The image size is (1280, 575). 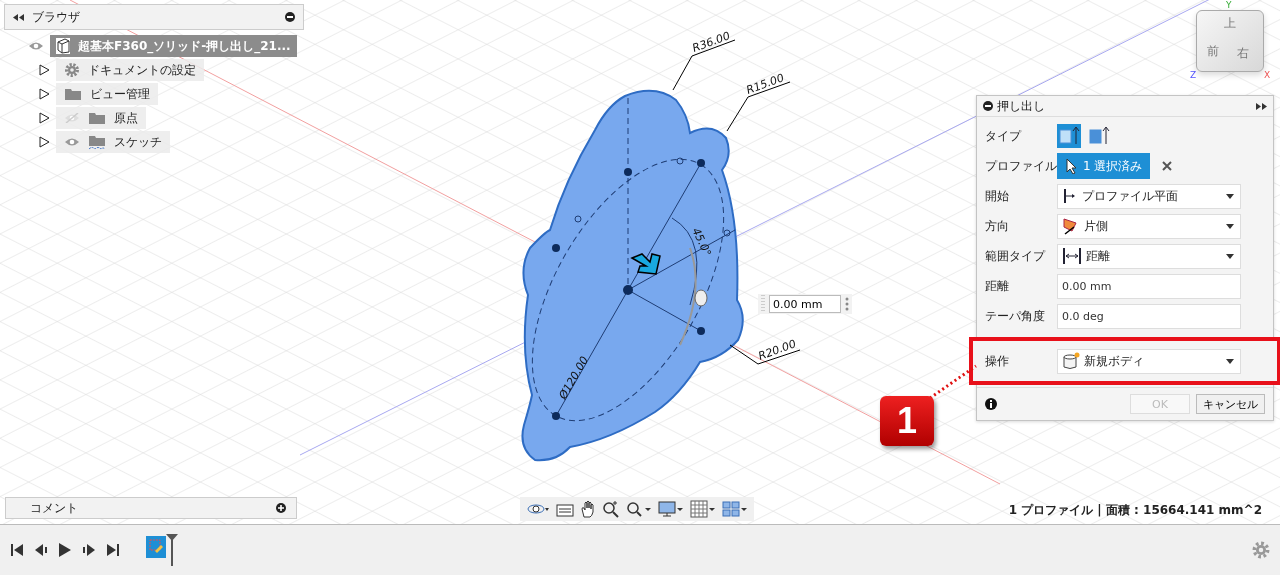 I want to click on tree-item: ビュー管理, so click(x=107, y=94).